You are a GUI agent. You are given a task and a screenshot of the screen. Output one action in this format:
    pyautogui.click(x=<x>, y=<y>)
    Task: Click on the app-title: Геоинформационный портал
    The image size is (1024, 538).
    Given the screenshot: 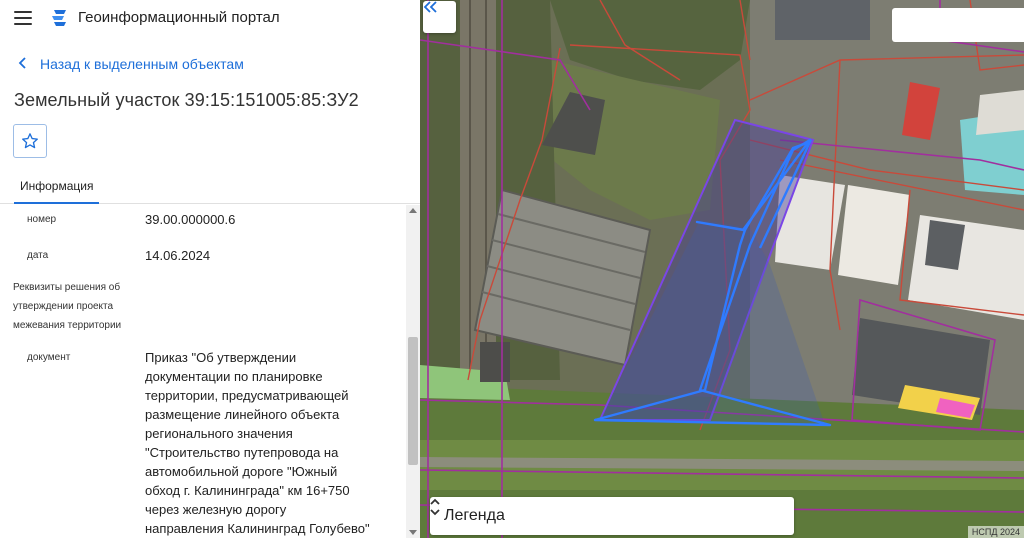 What is the action you would take?
    pyautogui.click(x=179, y=17)
    